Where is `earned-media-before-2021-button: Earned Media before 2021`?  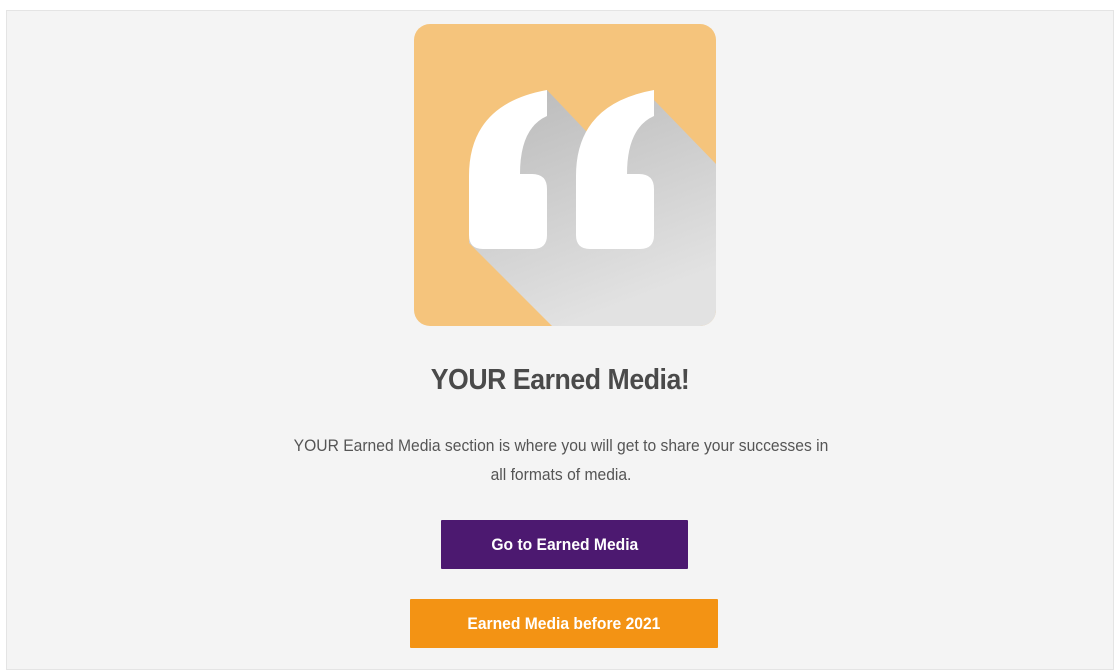
earned-media-before-2021-button: Earned Media before 2021 is located at coordinates (564, 623).